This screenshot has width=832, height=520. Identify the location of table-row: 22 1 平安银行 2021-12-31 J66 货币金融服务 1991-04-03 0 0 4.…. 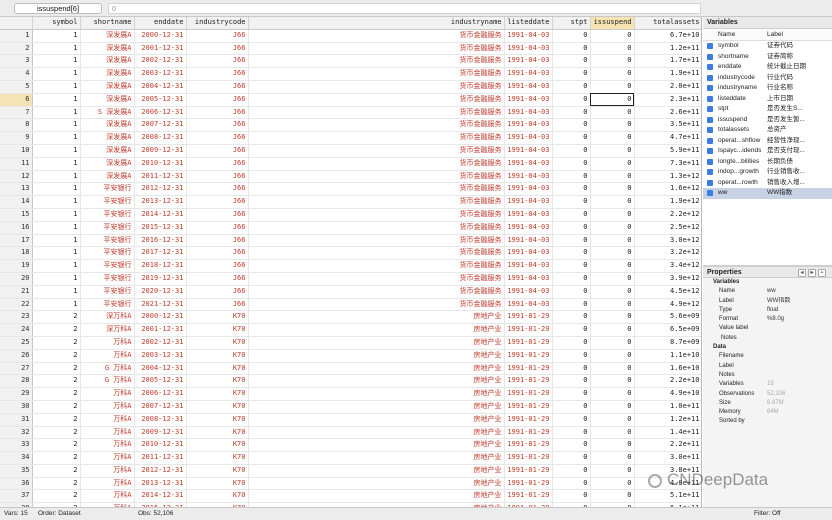
(350, 305).